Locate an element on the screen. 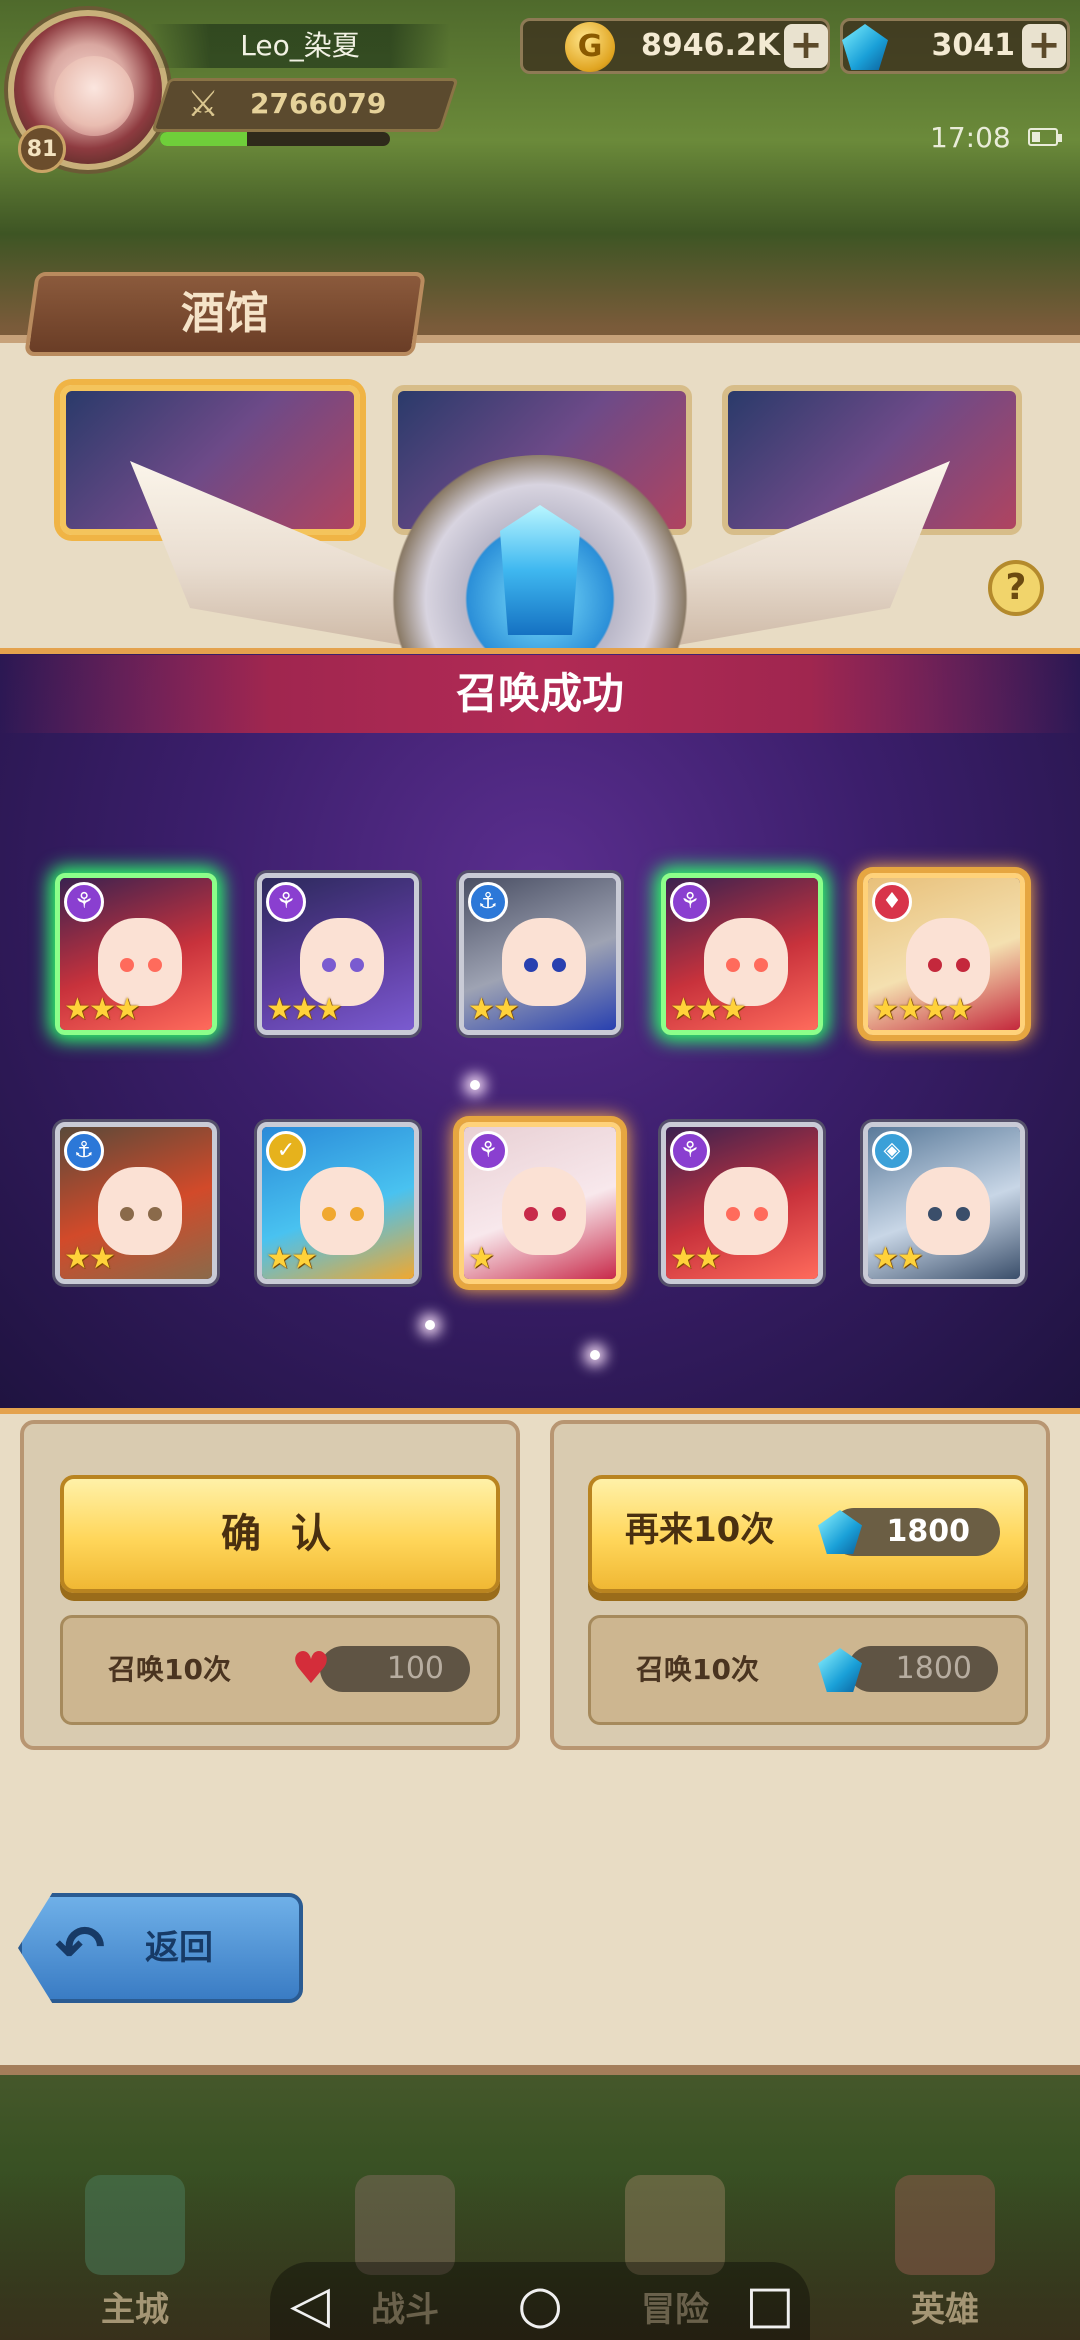 The image size is (1080, 2340). hero-result-card: ⚘ ★★ is located at coordinates (742, 1203).